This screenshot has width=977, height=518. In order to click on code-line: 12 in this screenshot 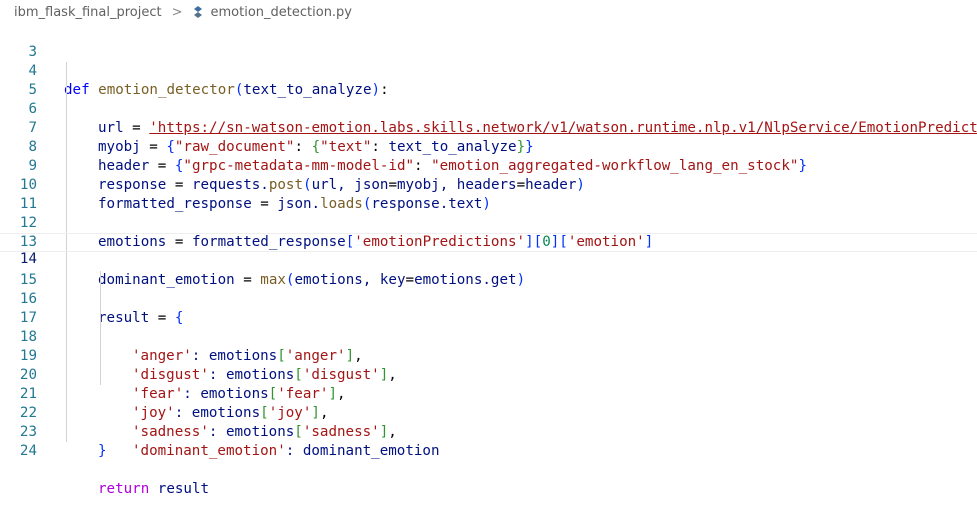, I will do `click(488, 213)`.